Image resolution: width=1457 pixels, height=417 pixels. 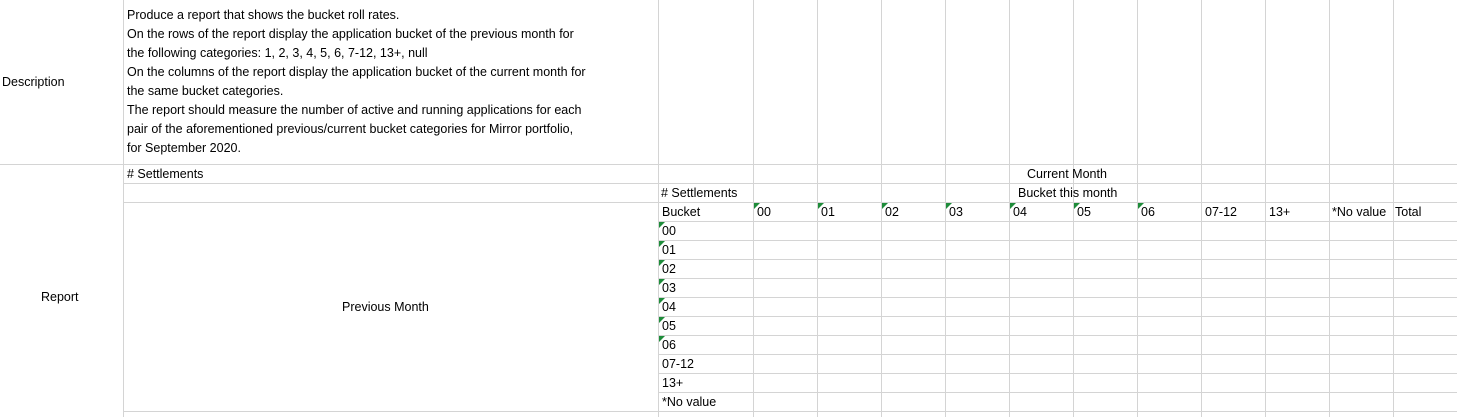 I want to click on column-header-07-12: 07-12, so click(x=1221, y=212).